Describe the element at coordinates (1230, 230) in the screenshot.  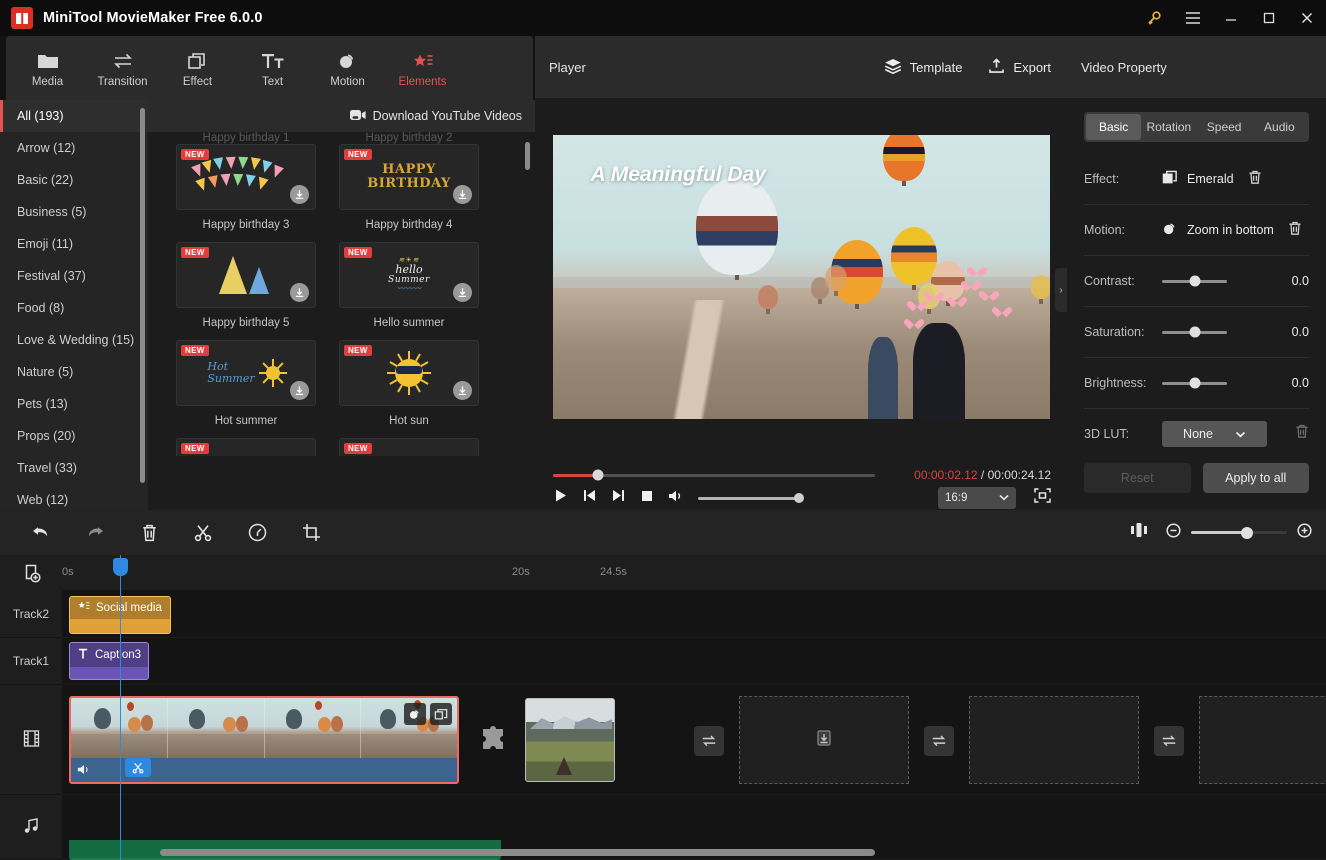
I see `motion-value: Zoom in bottom` at that location.